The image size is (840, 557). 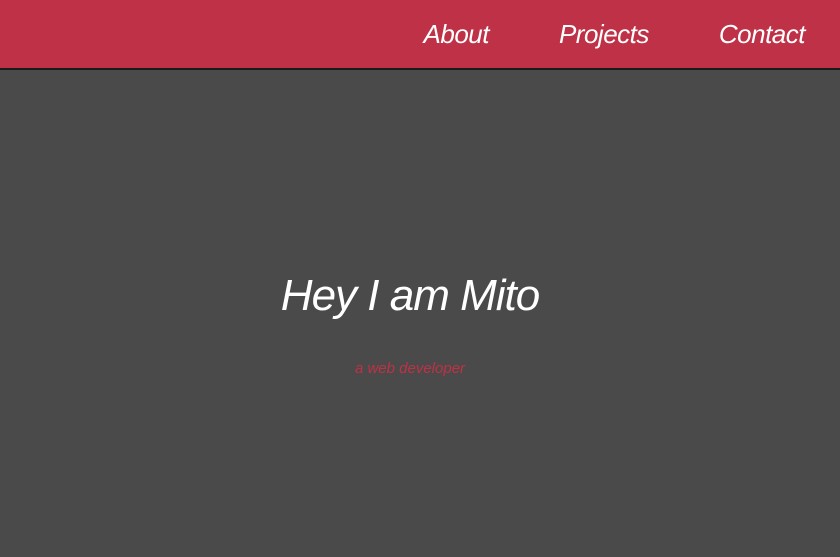 I want to click on nav-link-about: About, so click(x=457, y=34).